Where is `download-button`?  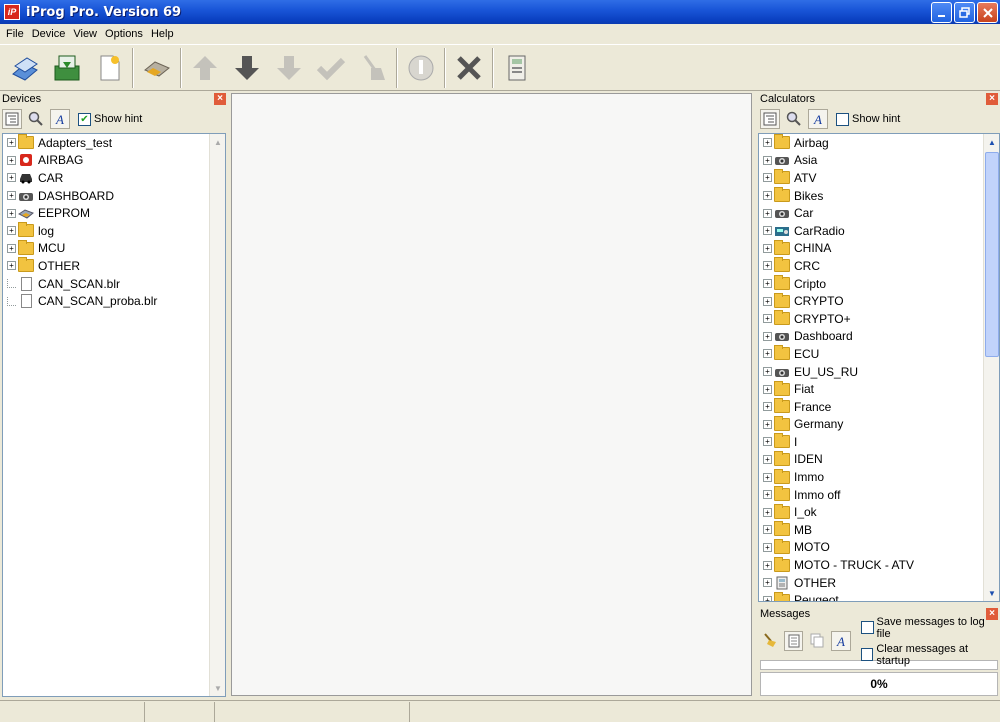 download-button is located at coordinates (247, 68).